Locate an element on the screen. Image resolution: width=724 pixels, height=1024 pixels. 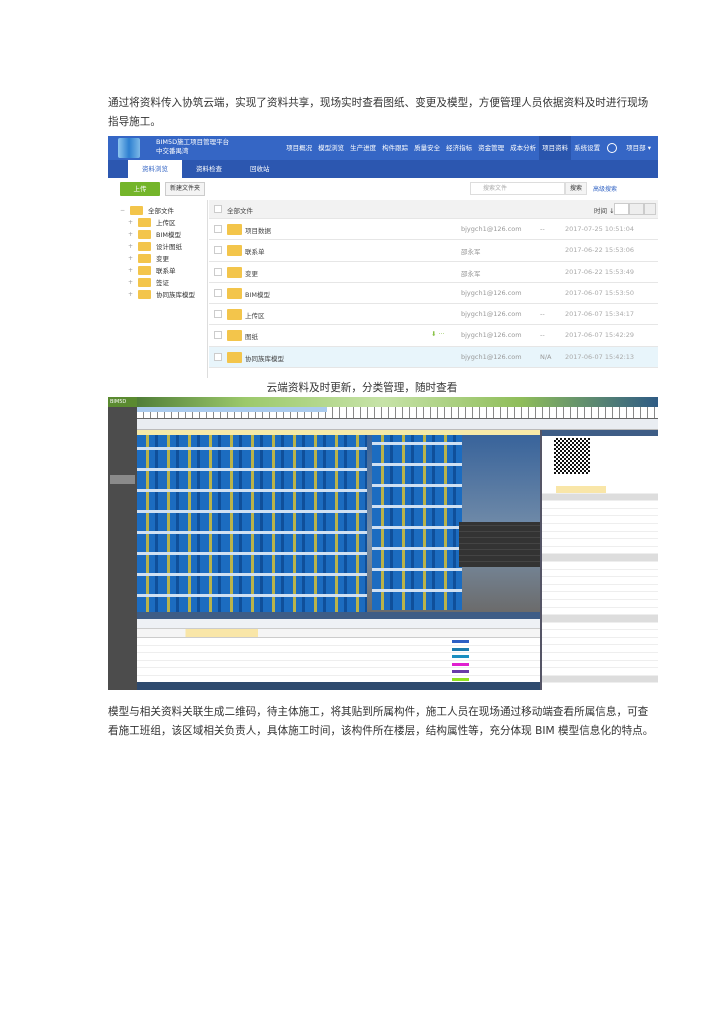
tree-root: − 全部文件 is located at coordinates (147, 210).